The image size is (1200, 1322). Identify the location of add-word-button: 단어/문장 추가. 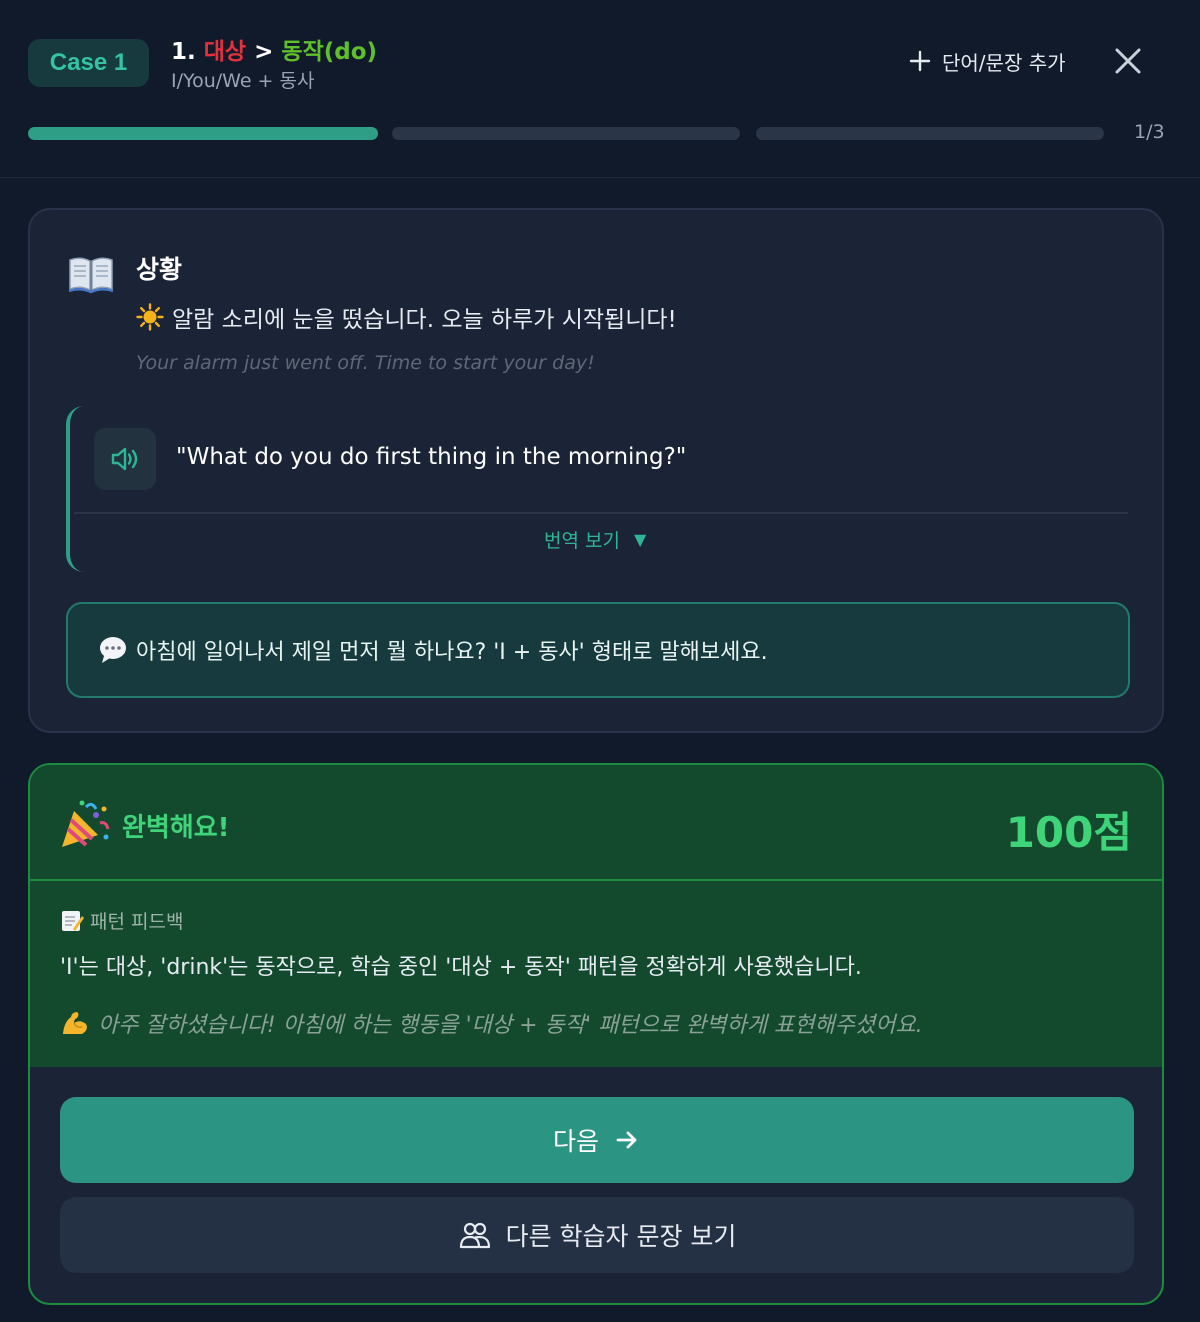
(987, 61).